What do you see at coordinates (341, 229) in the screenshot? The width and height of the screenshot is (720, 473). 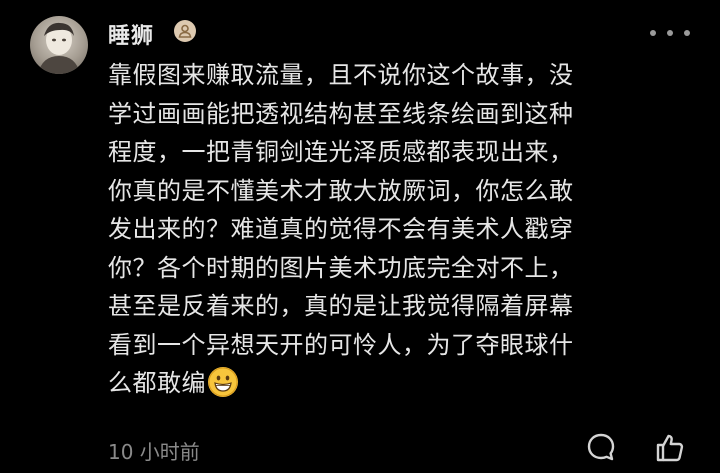 I see `comment-line: 发出来的？难道真的觉得不会有美术人戳穿` at bounding box center [341, 229].